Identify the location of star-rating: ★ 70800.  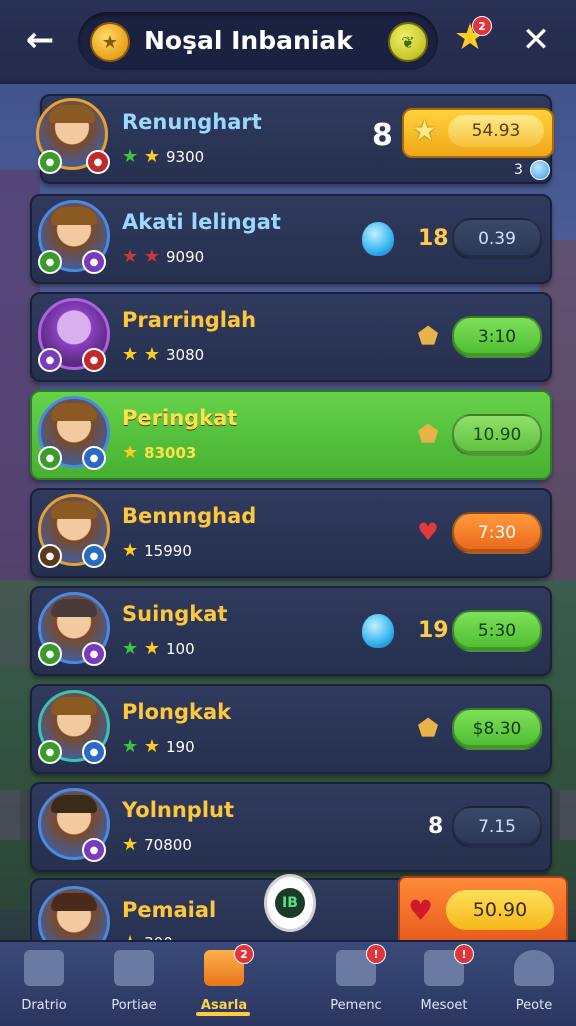
(157, 844).